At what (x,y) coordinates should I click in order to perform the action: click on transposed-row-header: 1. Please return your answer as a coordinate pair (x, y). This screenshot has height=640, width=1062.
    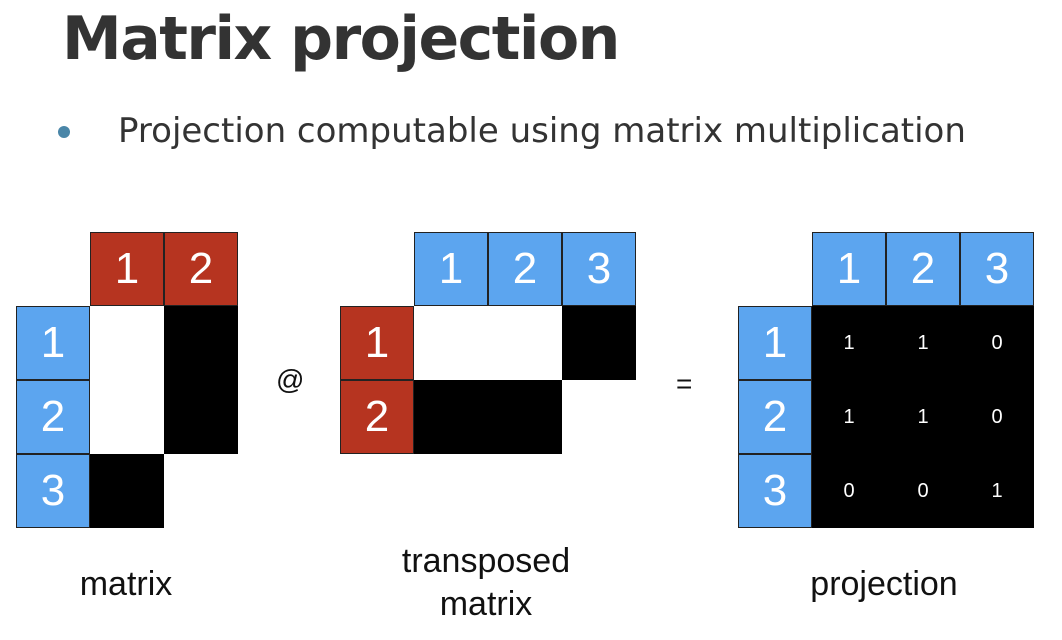
    Looking at the image, I should click on (377, 343).